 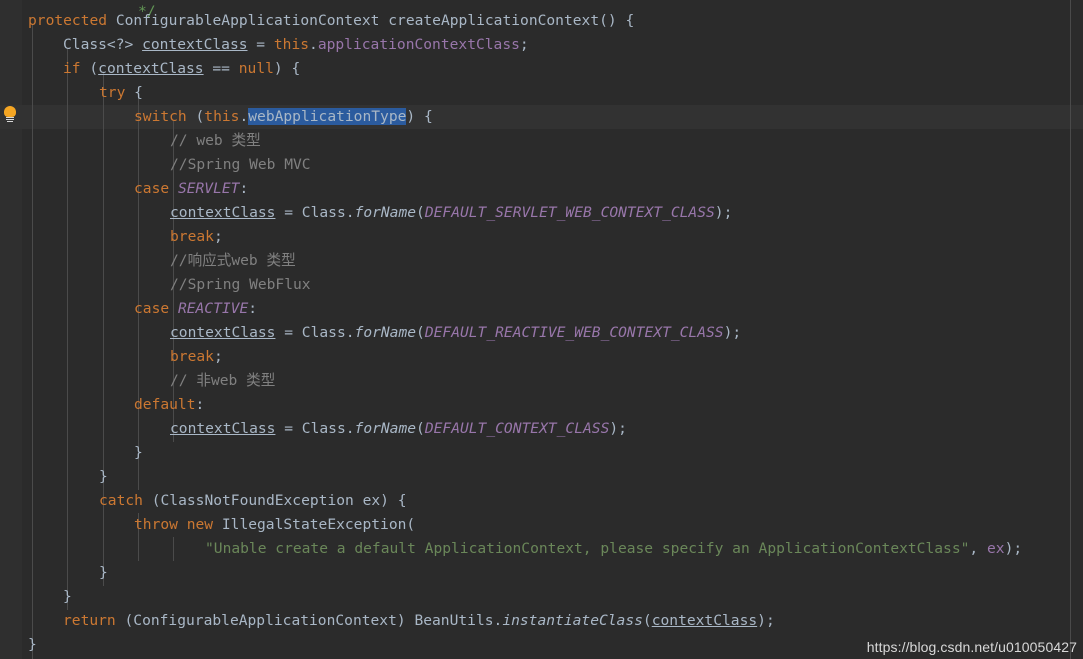 What do you see at coordinates (209, 308) in the screenshot?
I see `token-enum-reactive: REACTIVE` at bounding box center [209, 308].